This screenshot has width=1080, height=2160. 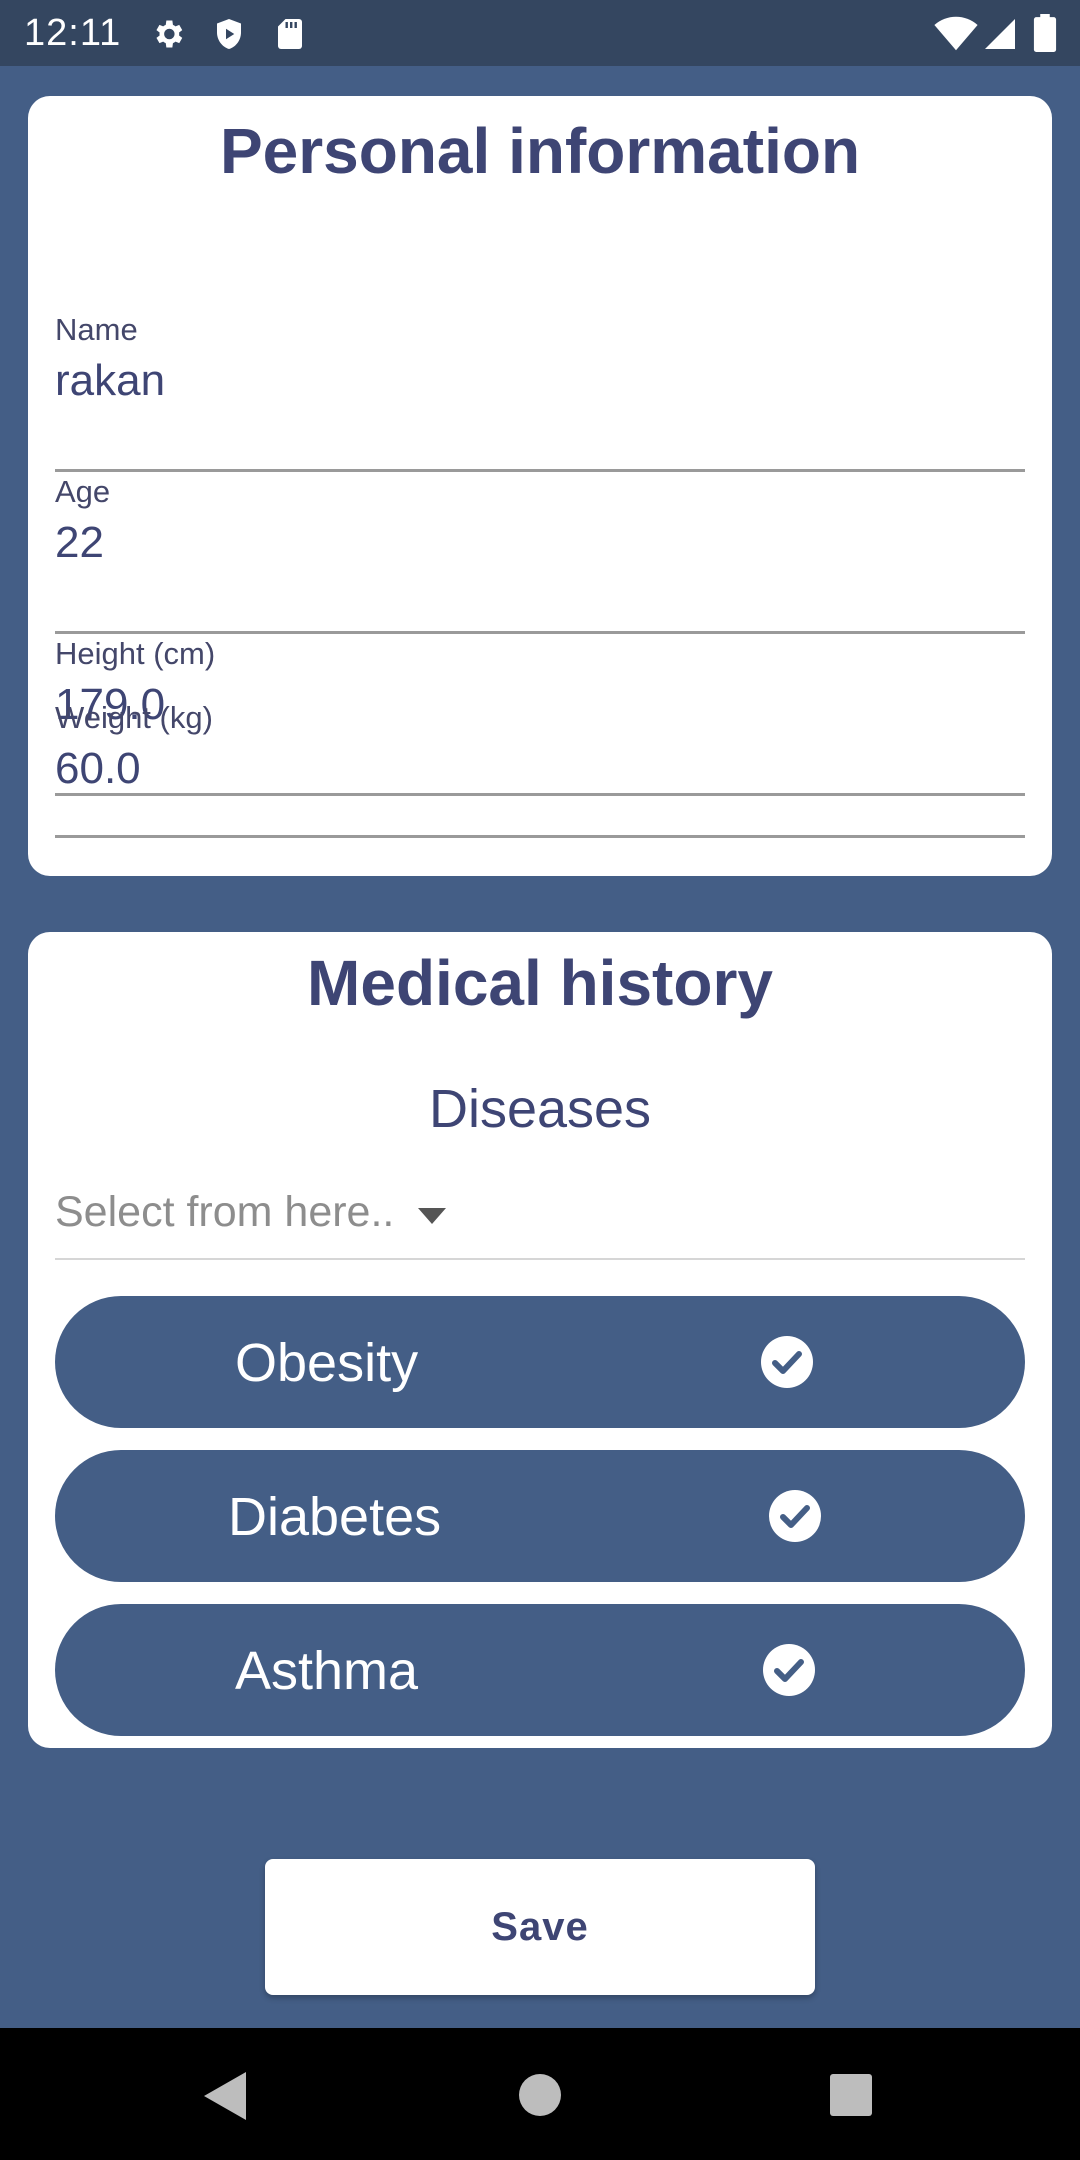 I want to click on navigation-bar, so click(x=540, y=2094).